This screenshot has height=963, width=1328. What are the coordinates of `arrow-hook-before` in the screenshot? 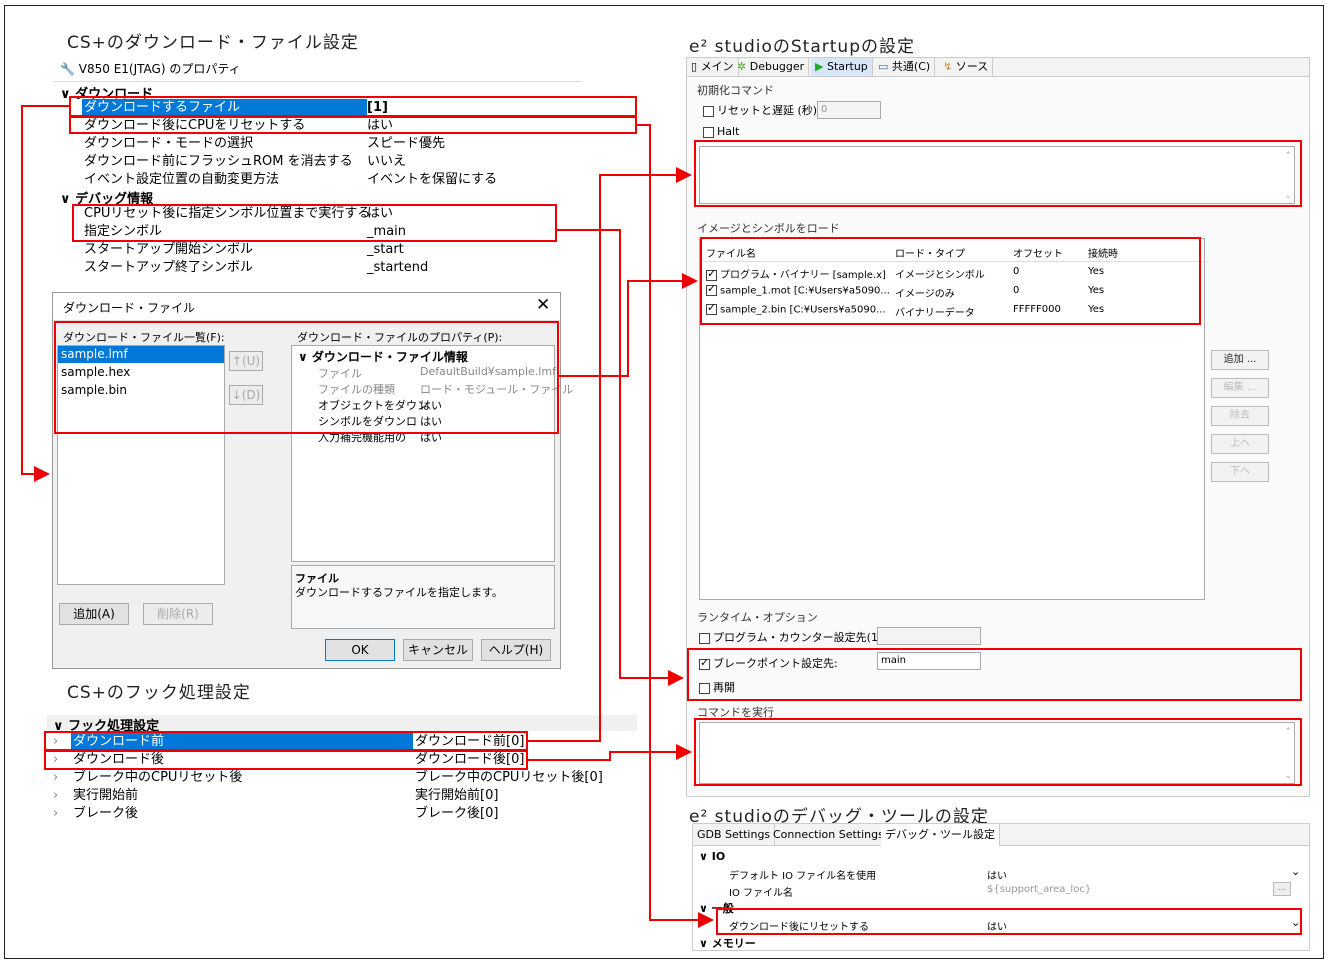 It's located at (610, 454).